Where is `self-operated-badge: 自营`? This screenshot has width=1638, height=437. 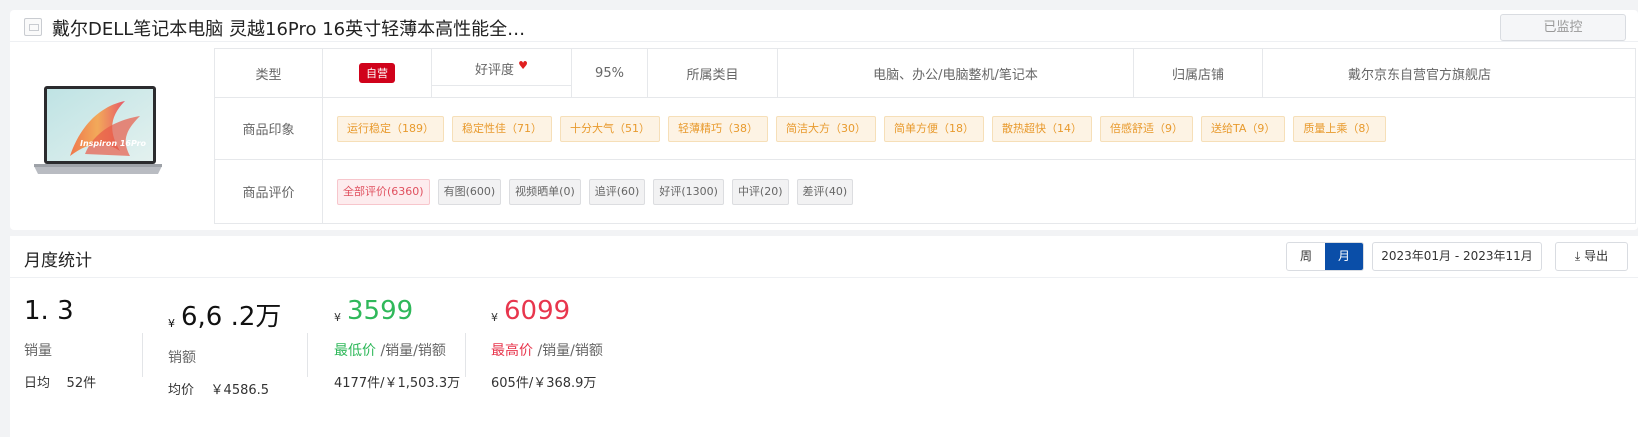 self-operated-badge: 自营 is located at coordinates (377, 73).